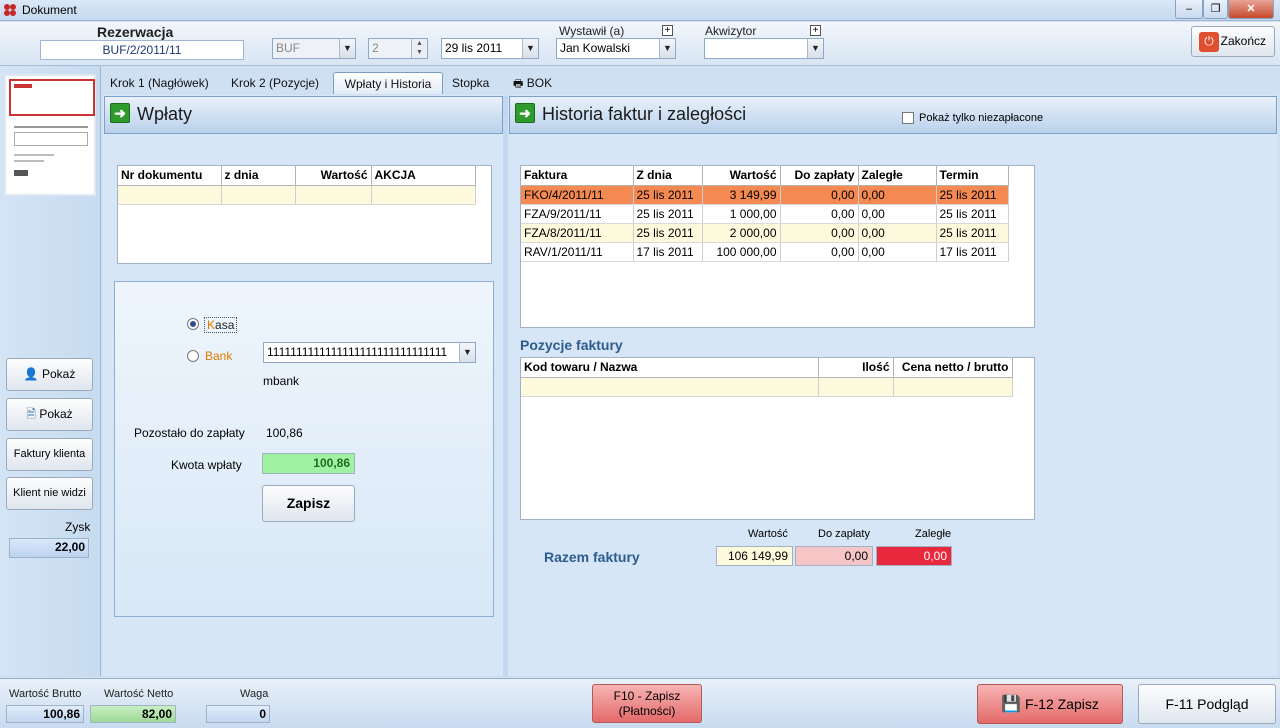  I want to click on document-number-field: BUF/2/2011/11, so click(142, 50).